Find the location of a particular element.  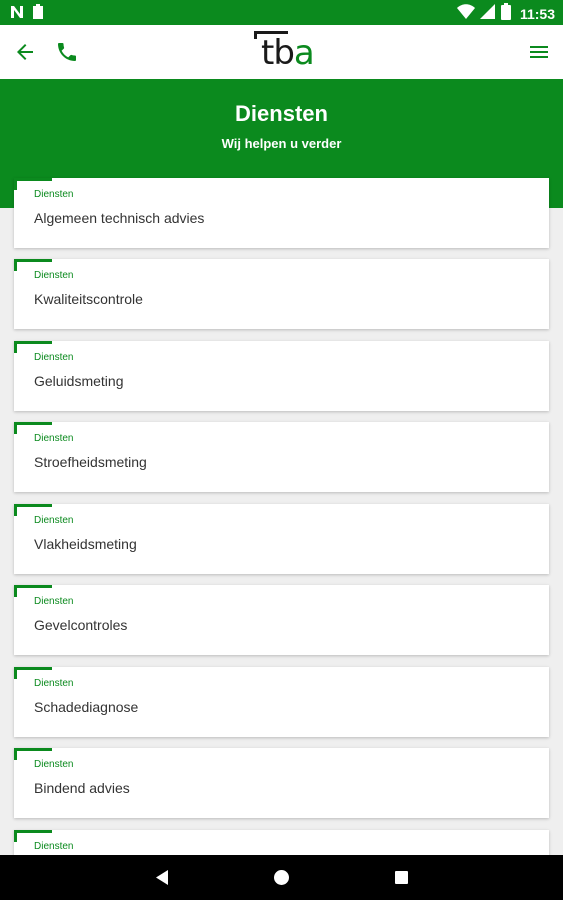

service-card: Diensten Bindend advies is located at coordinates (281, 783).